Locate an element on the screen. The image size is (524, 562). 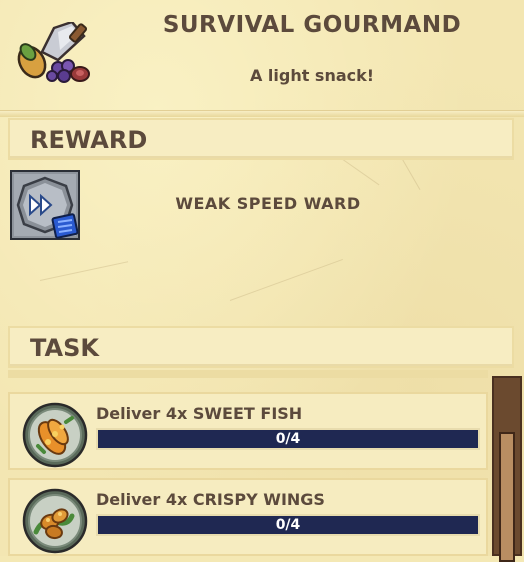
task-list-scrollbar is located at coordinates (507, 469).